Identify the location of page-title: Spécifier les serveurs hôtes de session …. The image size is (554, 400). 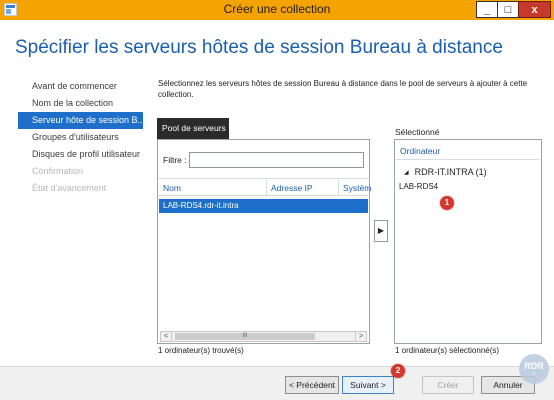
(259, 47).